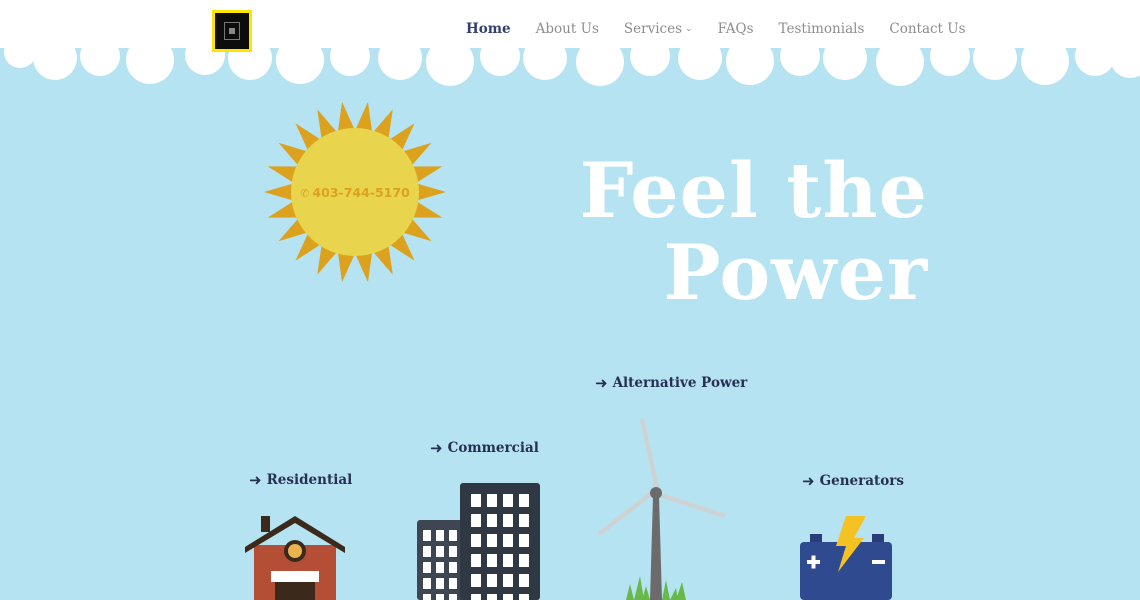  I want to click on nav-services: Services ⌄, so click(658, 29).